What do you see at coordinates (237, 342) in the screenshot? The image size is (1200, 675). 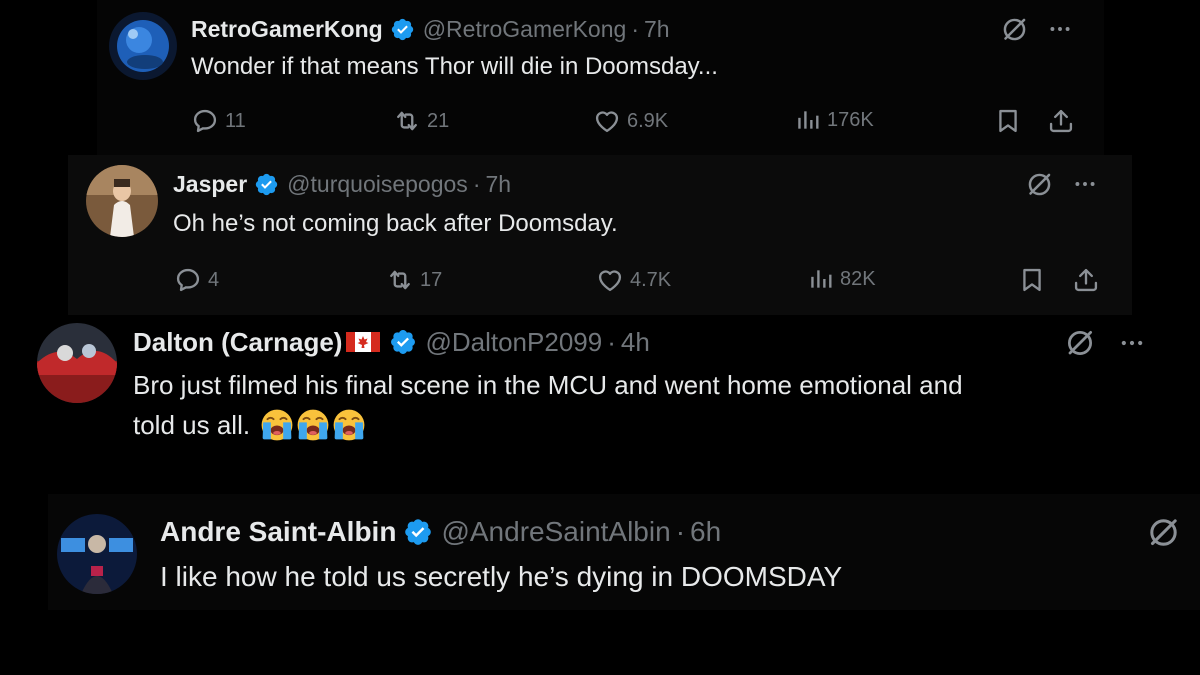 I see `display-name: Dalton (Carnage)` at bounding box center [237, 342].